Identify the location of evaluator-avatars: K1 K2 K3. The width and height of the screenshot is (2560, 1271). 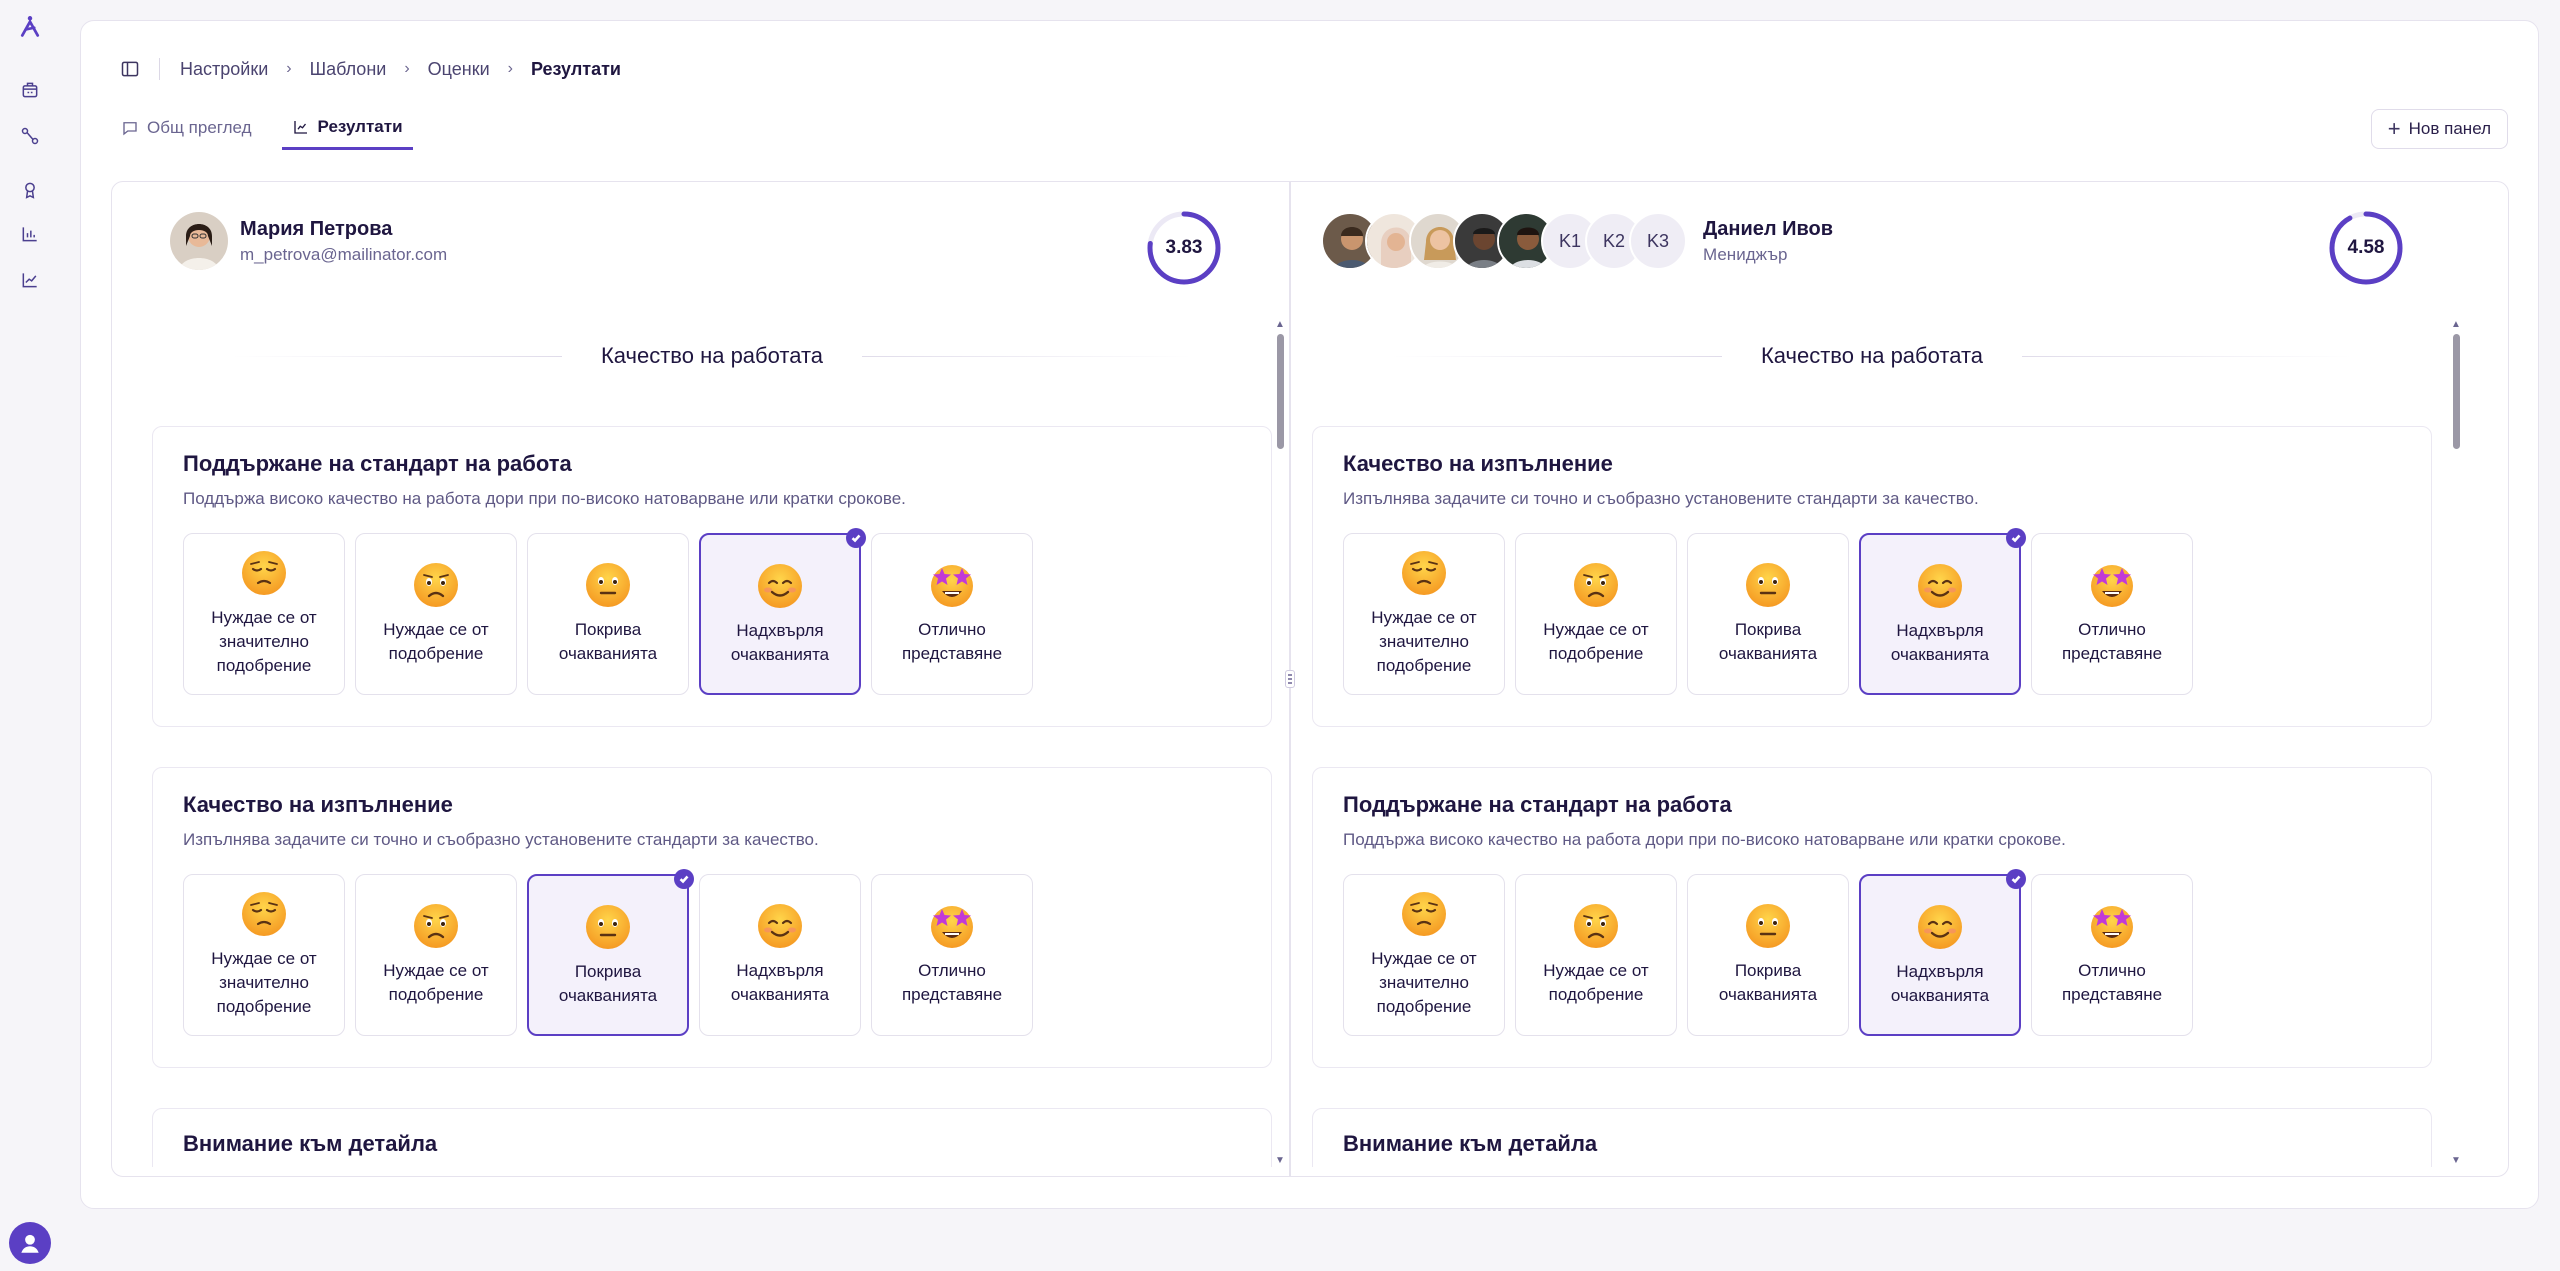
(1504, 241).